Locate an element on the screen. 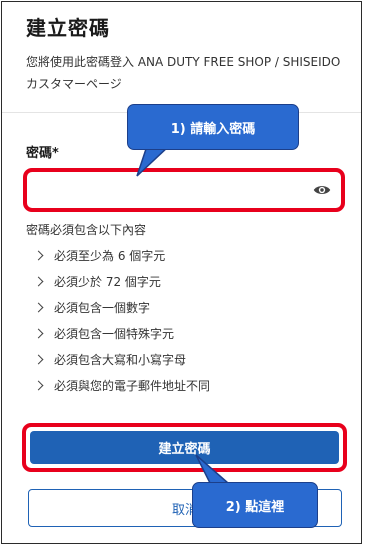 This screenshot has width=365, height=547. create-button-highlight: 建立密碼 is located at coordinates (184, 447).